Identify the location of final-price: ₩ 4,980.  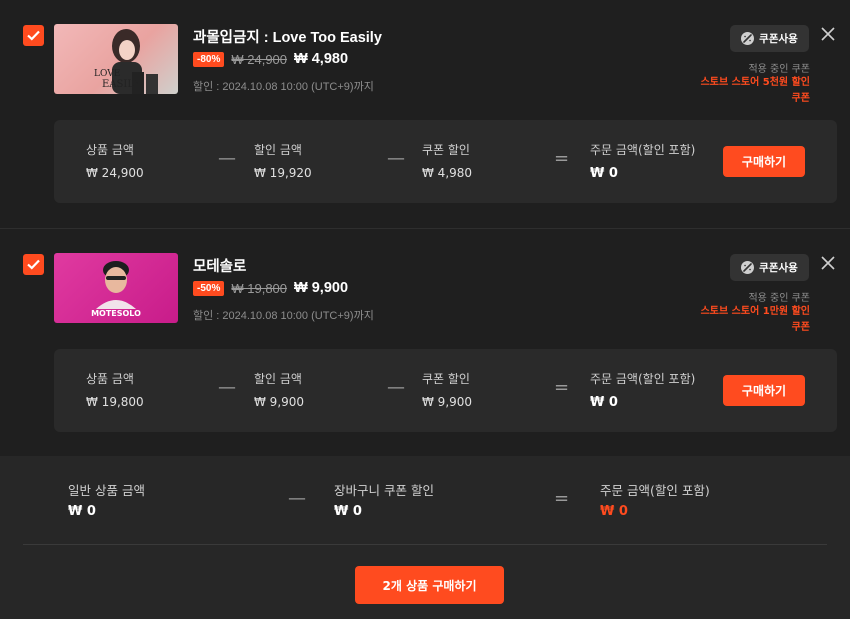
(321, 59).